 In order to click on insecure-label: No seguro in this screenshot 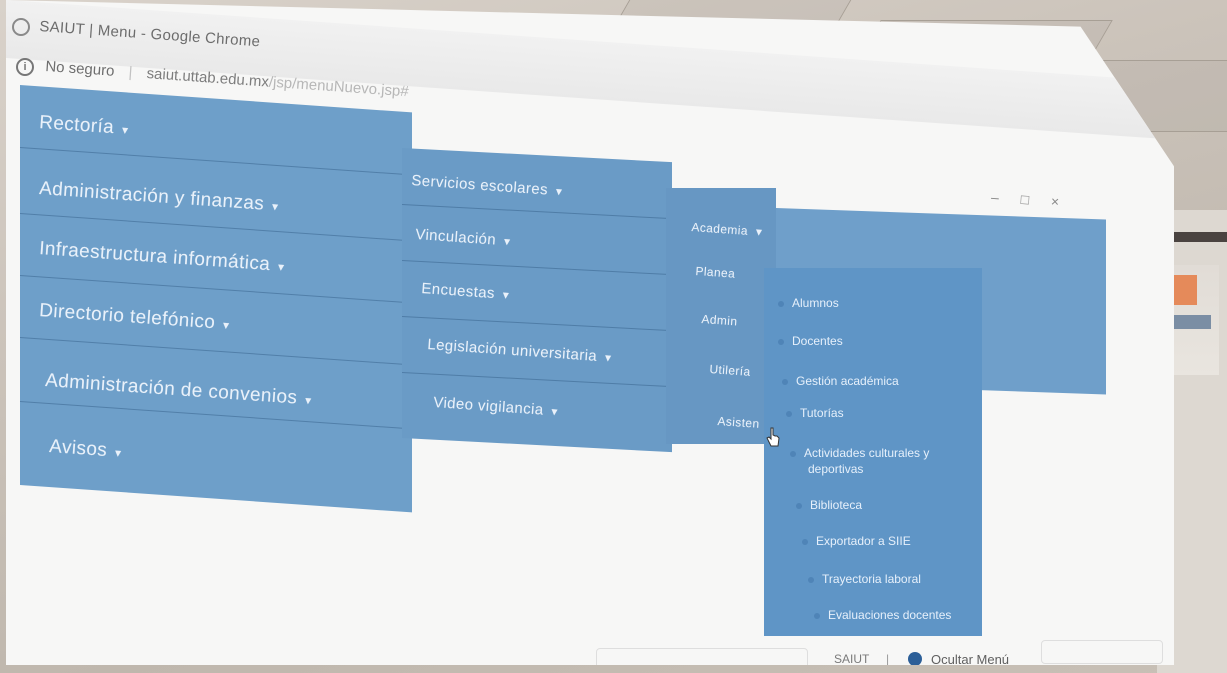, I will do `click(80, 69)`.